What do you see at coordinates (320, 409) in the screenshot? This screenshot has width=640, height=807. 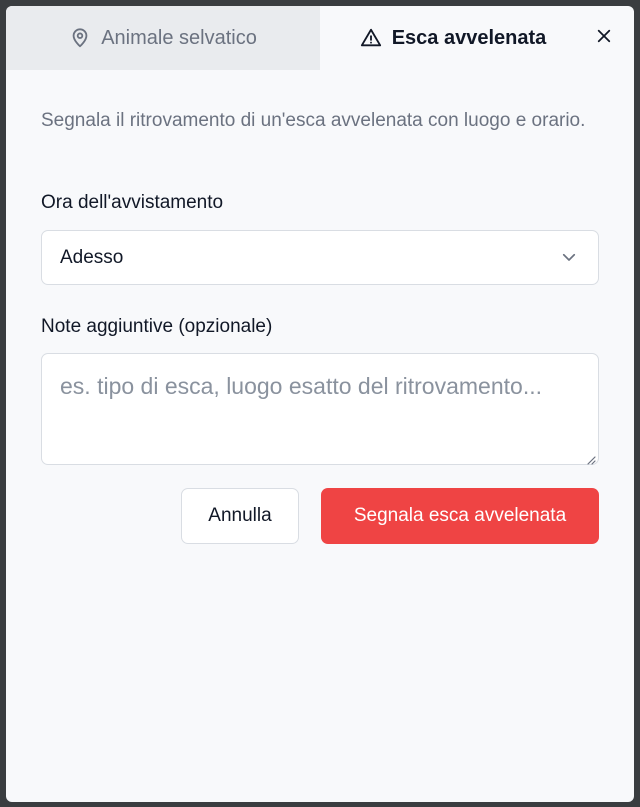 I see `notes-textarea` at bounding box center [320, 409].